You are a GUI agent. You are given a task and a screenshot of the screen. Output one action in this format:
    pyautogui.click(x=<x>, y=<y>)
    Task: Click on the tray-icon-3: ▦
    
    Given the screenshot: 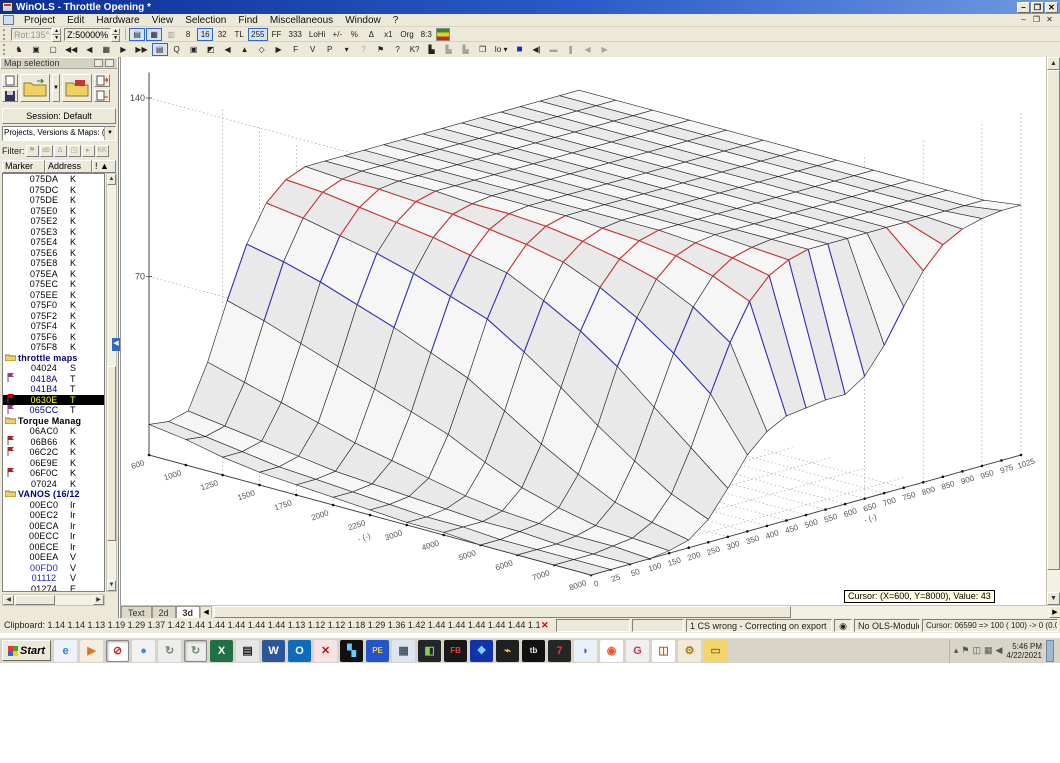 What is the action you would take?
    pyautogui.click(x=988, y=650)
    